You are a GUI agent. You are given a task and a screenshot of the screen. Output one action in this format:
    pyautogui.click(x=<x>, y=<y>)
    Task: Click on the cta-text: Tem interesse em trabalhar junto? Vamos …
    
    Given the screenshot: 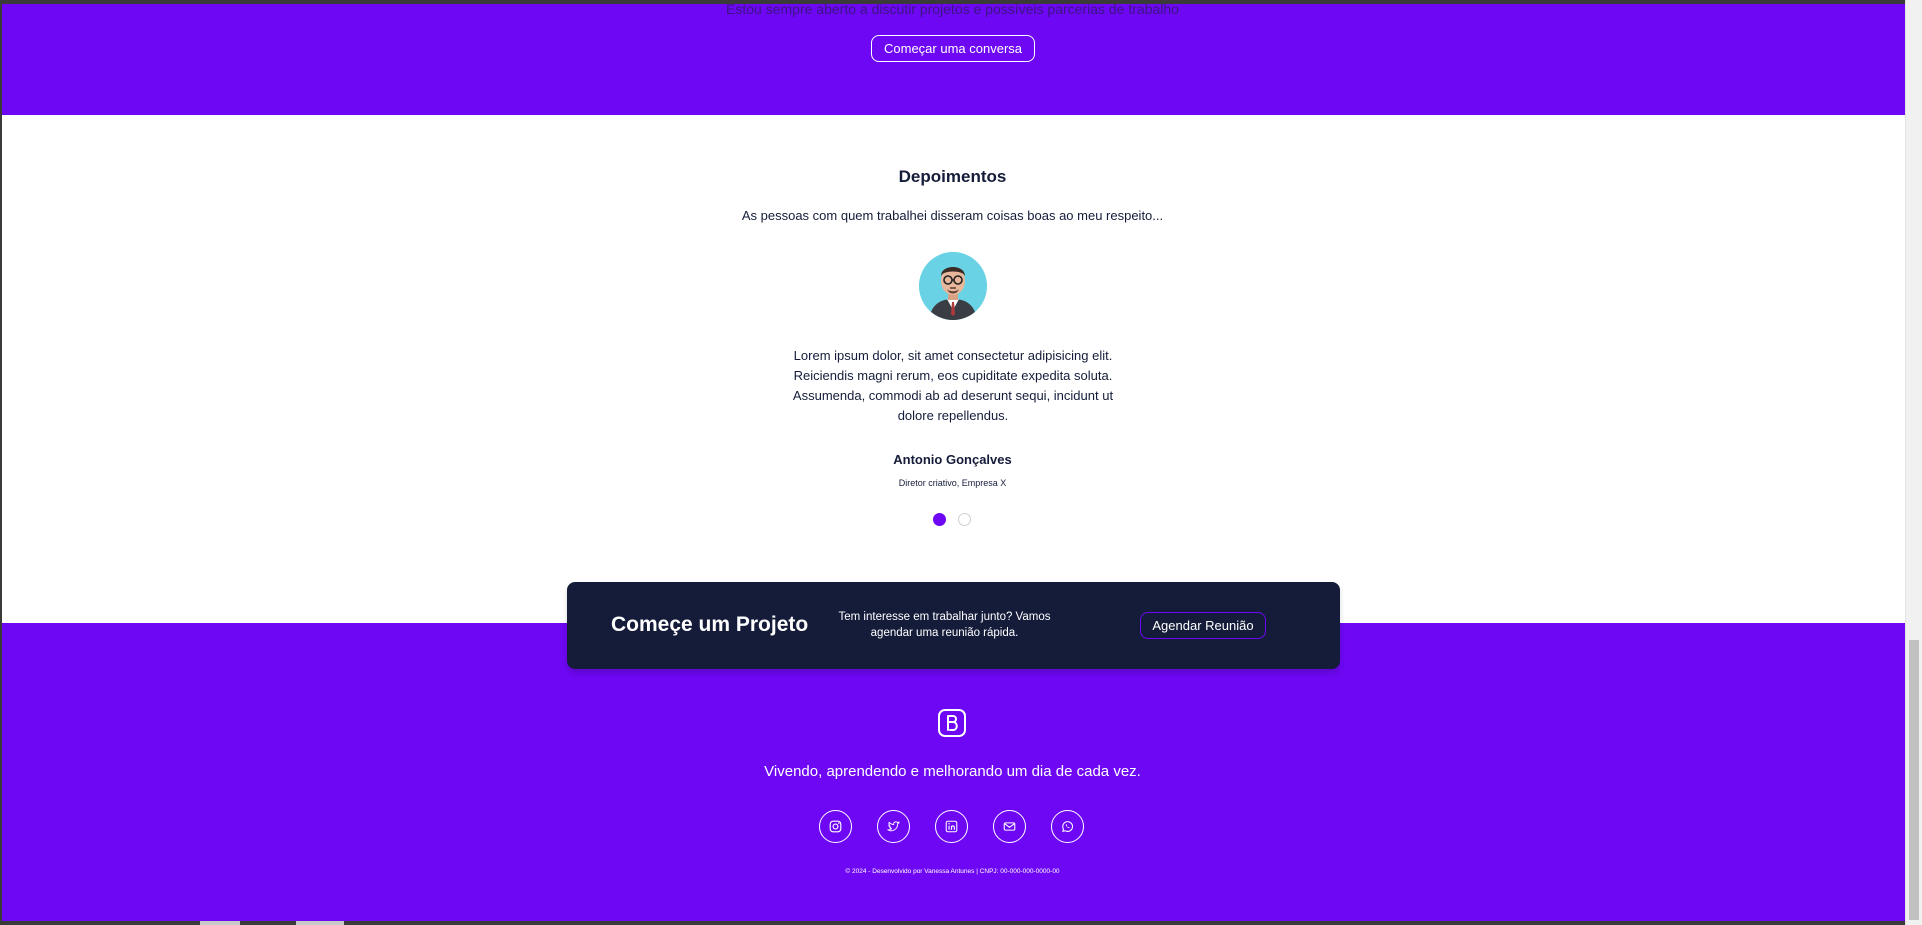 What is the action you would take?
    pyautogui.click(x=944, y=625)
    